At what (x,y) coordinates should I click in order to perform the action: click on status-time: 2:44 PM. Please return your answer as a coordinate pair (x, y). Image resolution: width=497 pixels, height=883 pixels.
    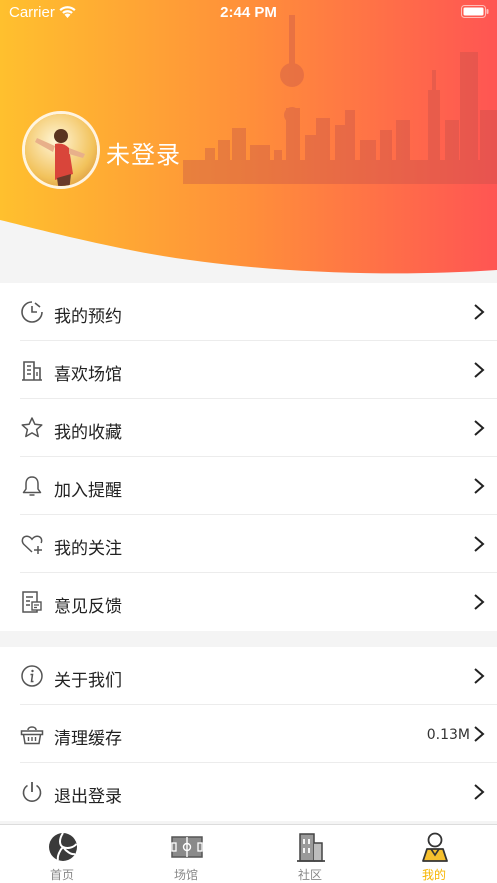
    Looking at the image, I should click on (248, 12).